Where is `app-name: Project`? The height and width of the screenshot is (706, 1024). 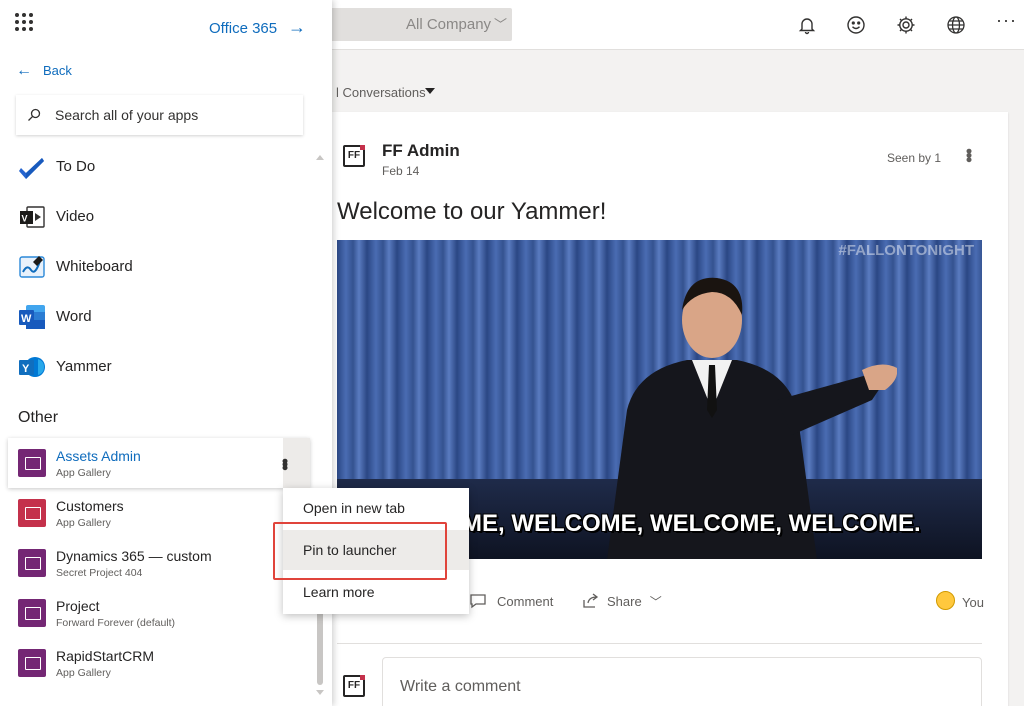
app-name: Project is located at coordinates (78, 606).